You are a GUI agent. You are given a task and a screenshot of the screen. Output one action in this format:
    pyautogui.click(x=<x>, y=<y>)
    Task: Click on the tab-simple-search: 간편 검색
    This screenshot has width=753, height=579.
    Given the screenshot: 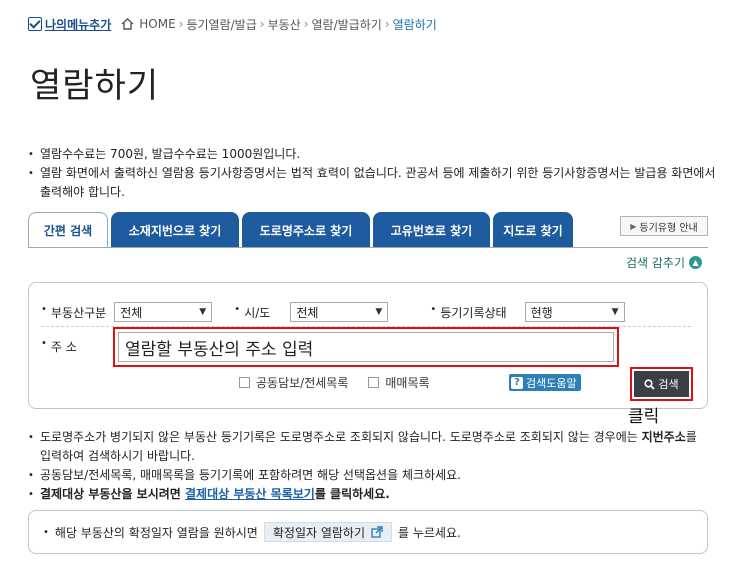 What is the action you would take?
    pyautogui.click(x=68, y=230)
    